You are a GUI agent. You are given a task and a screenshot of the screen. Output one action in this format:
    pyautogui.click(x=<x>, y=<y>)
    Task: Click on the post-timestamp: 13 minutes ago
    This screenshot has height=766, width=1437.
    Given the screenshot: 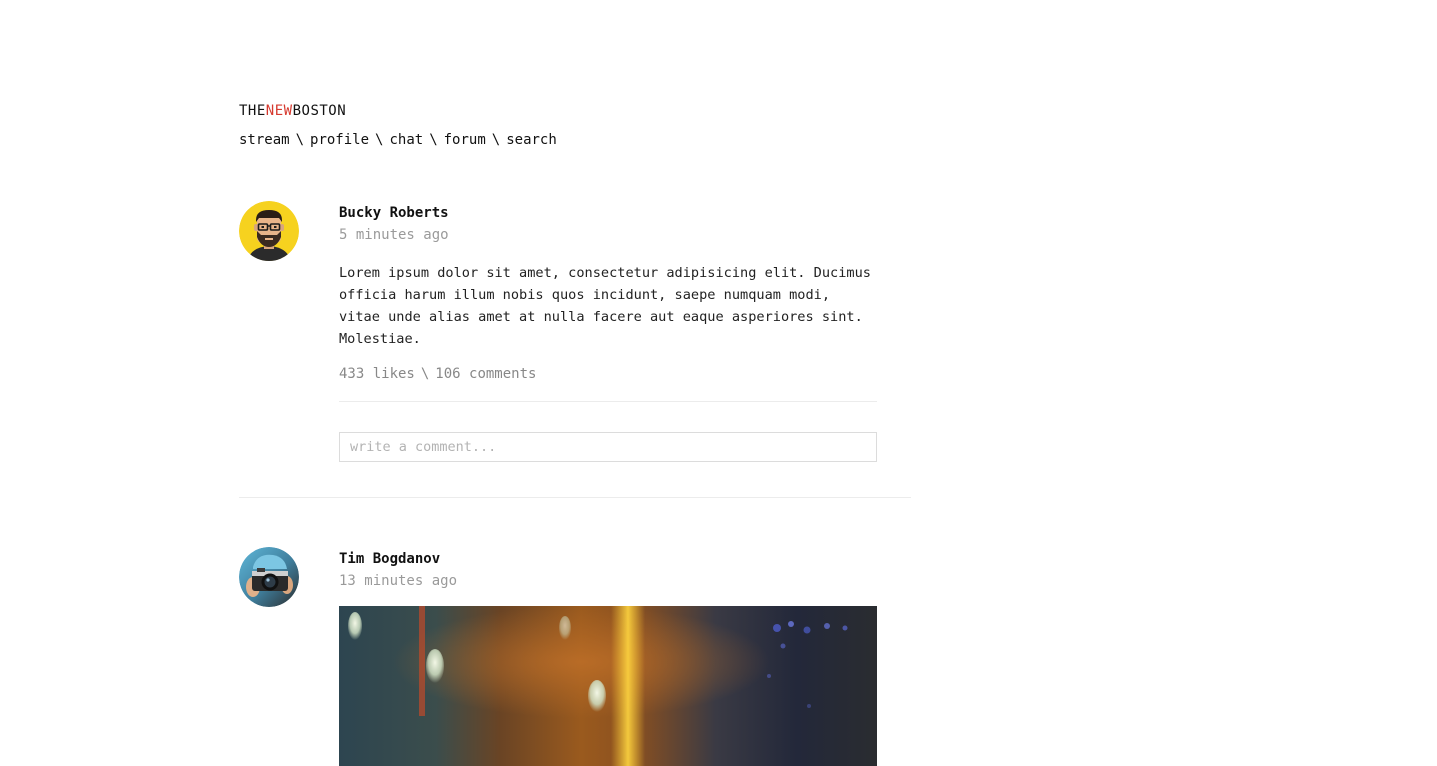 What is the action you would take?
    pyautogui.click(x=398, y=581)
    